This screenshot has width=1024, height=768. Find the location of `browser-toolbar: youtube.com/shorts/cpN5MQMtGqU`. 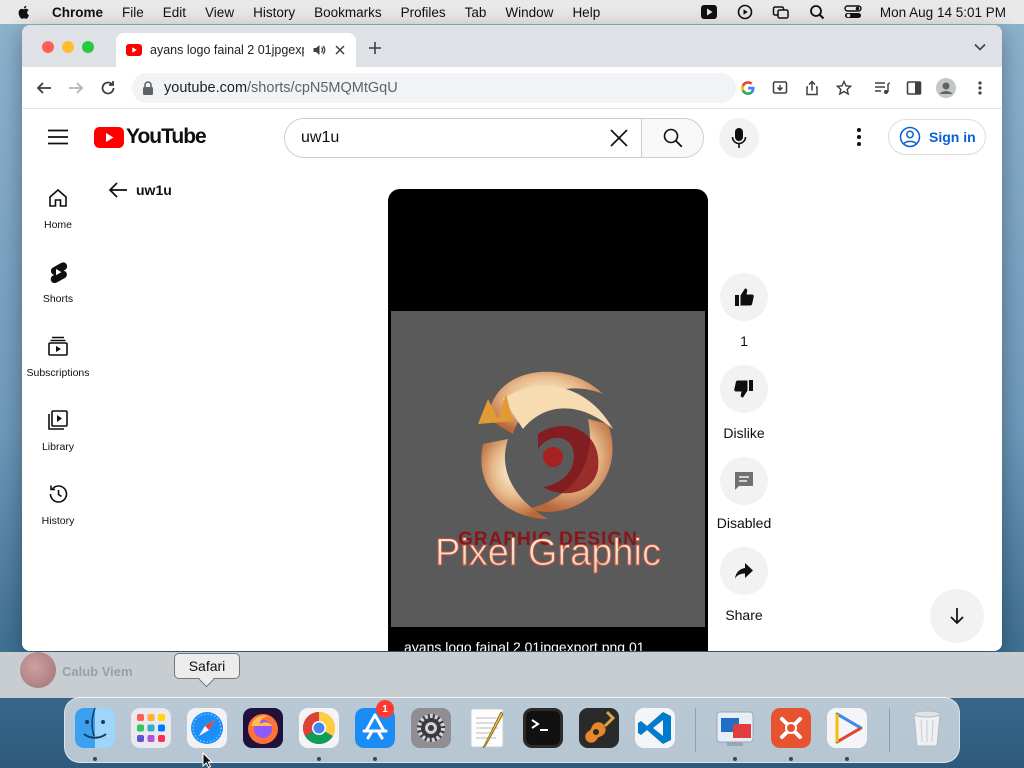

browser-toolbar: youtube.com/shorts/cpN5MQMtGqU is located at coordinates (512, 88).